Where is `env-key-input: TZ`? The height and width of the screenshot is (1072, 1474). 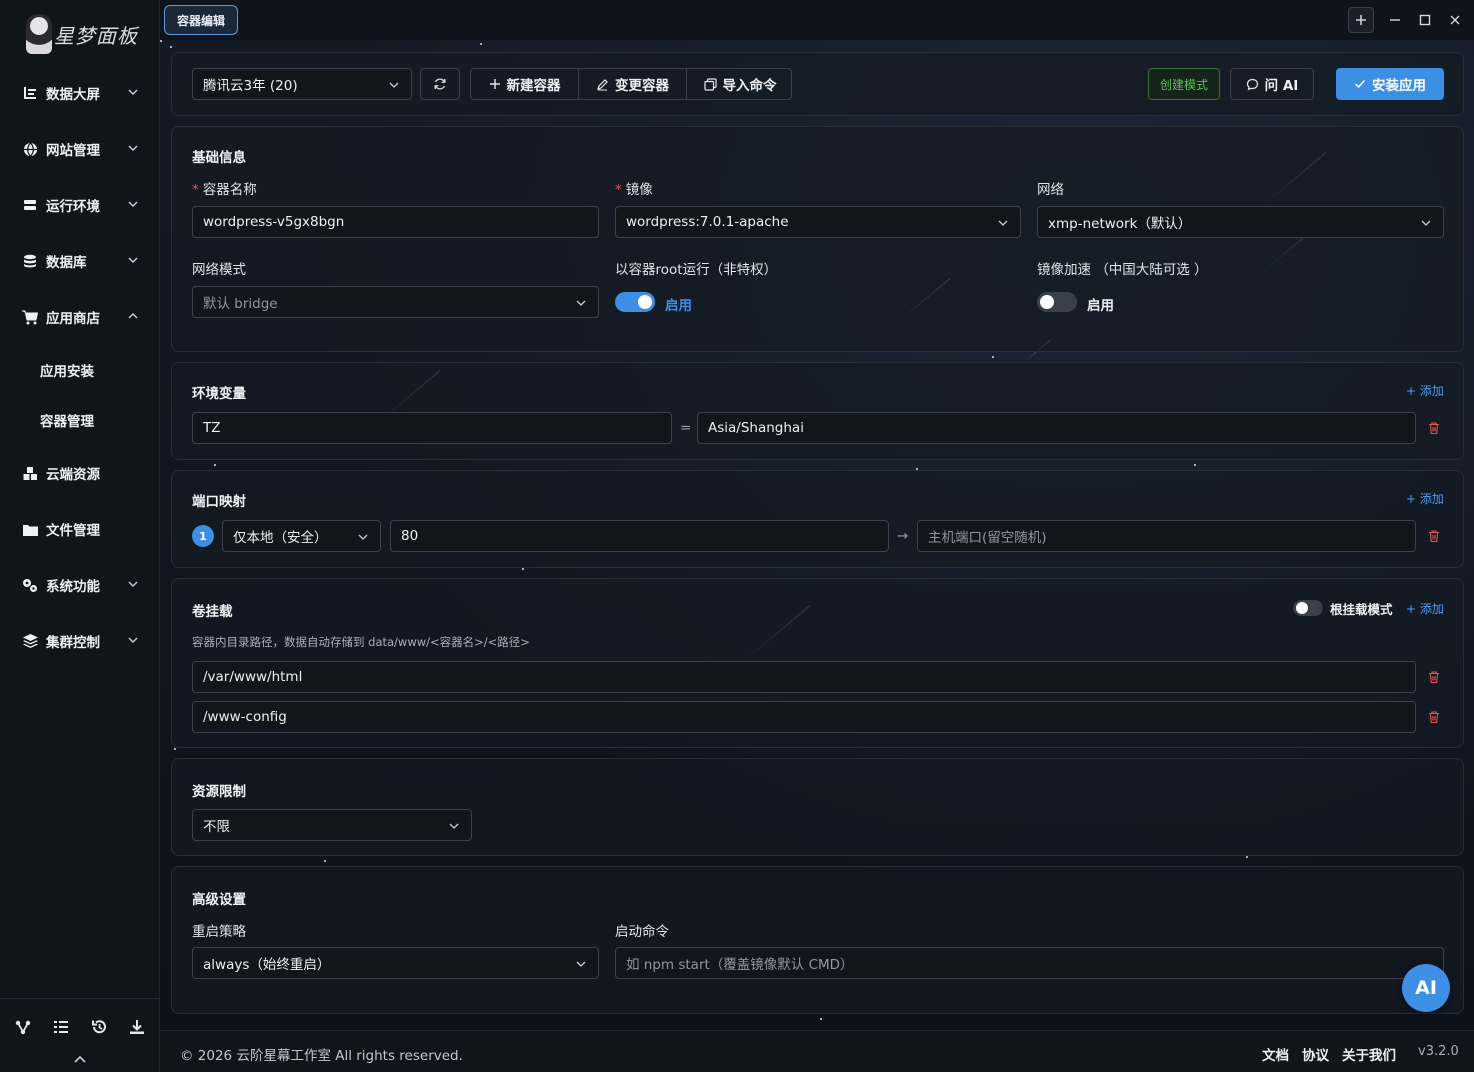 env-key-input: TZ is located at coordinates (432, 428).